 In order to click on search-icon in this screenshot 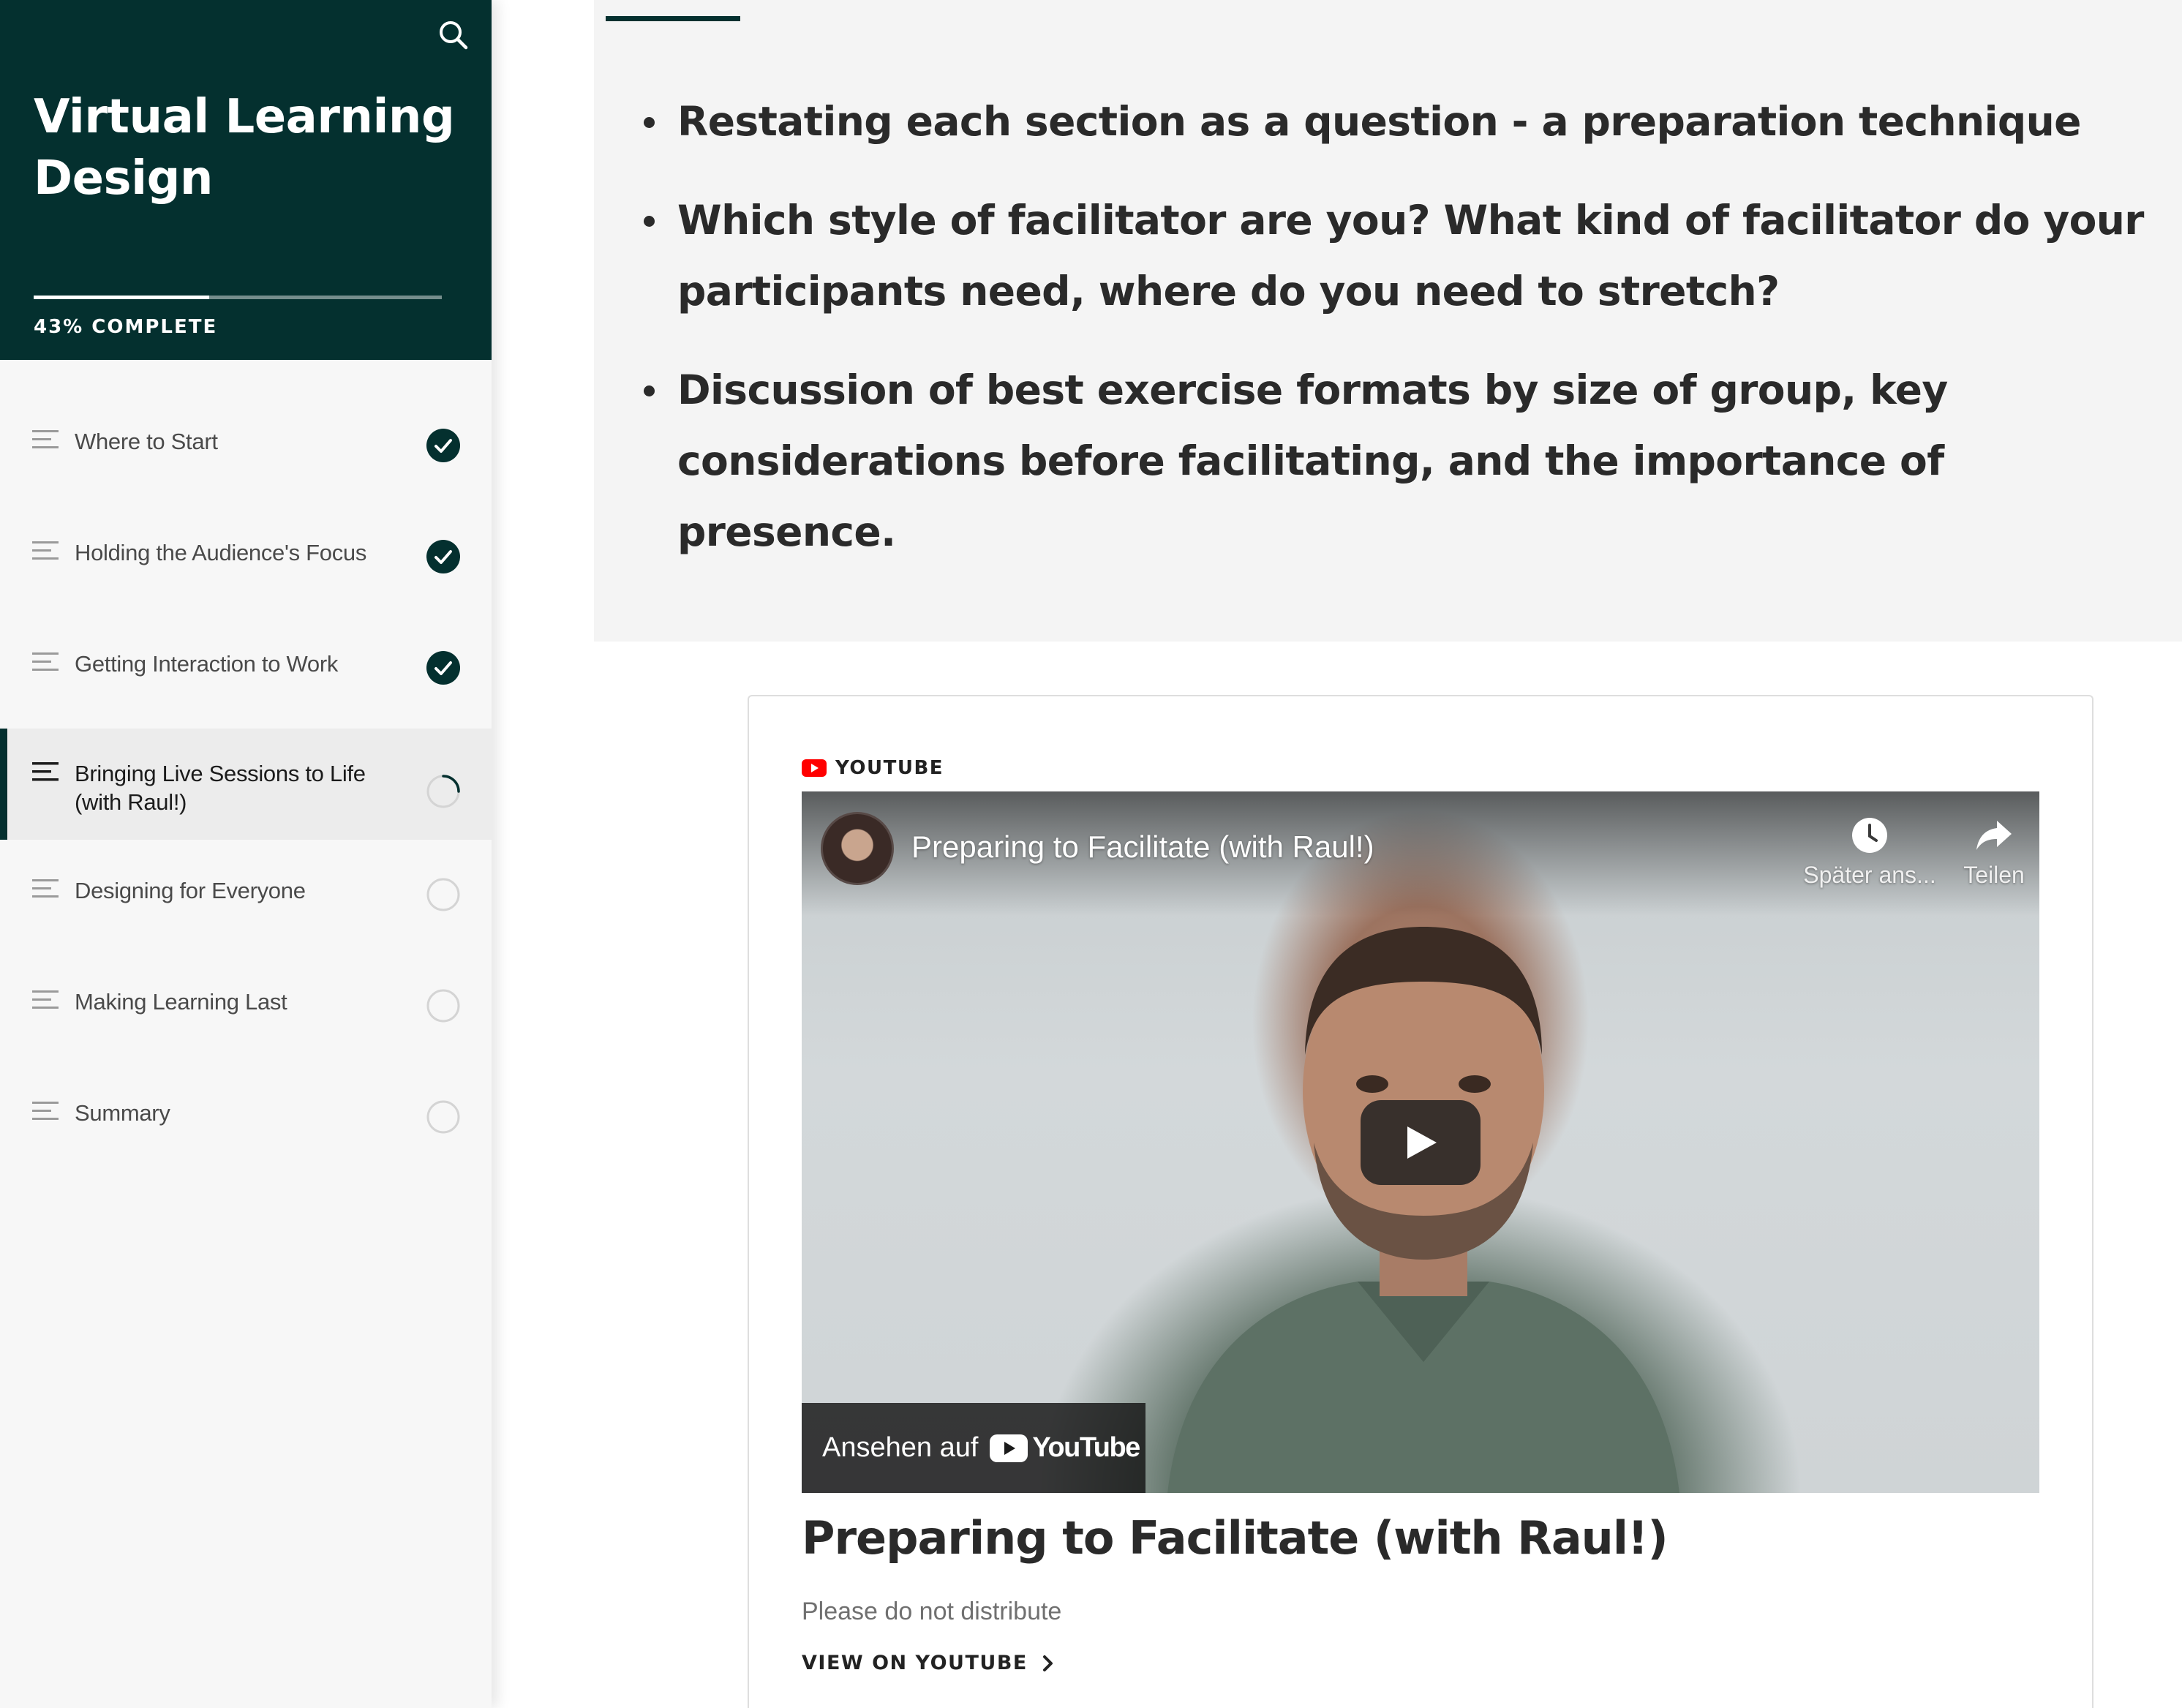, I will do `click(454, 35)`.